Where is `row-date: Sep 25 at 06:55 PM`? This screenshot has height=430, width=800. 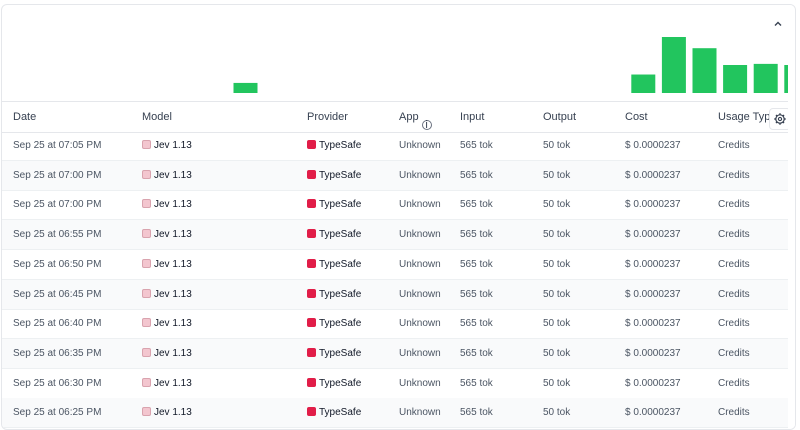
row-date: Sep 25 at 06:55 PM is located at coordinates (57, 235).